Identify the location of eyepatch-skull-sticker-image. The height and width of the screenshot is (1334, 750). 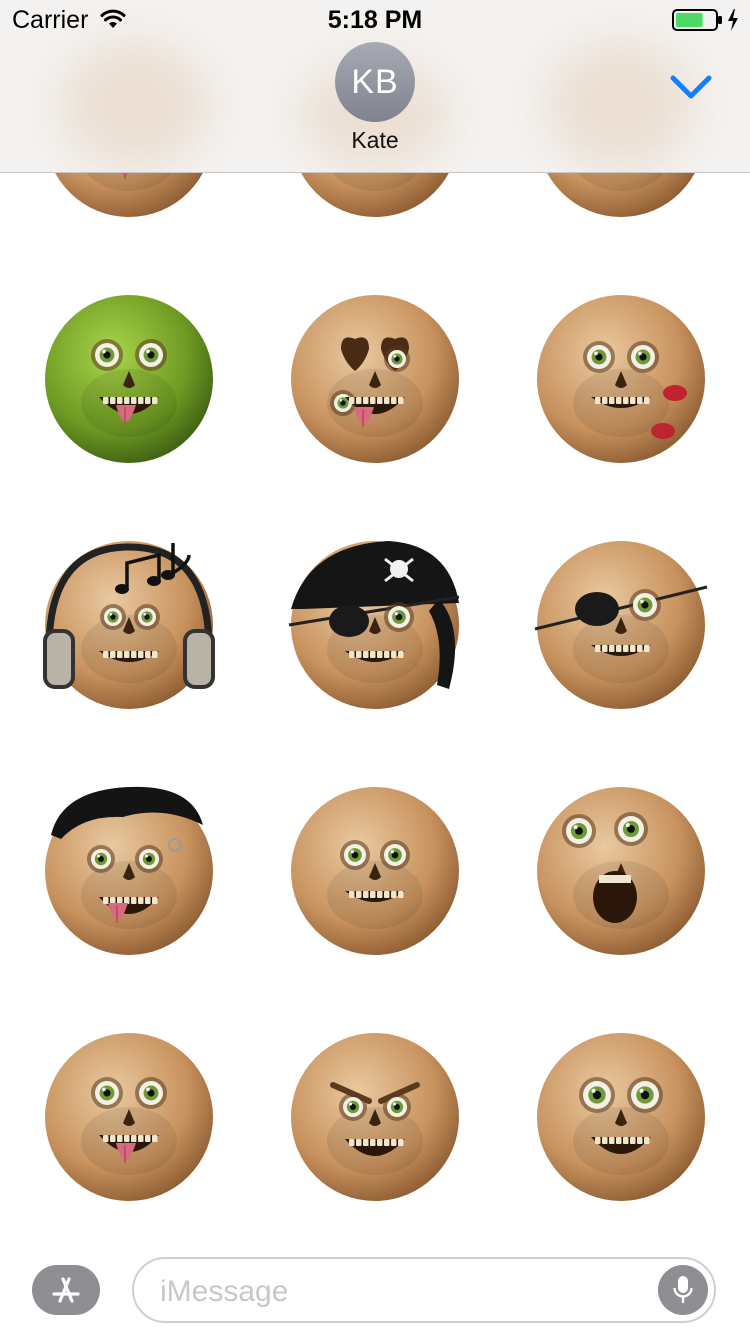
(621, 625).